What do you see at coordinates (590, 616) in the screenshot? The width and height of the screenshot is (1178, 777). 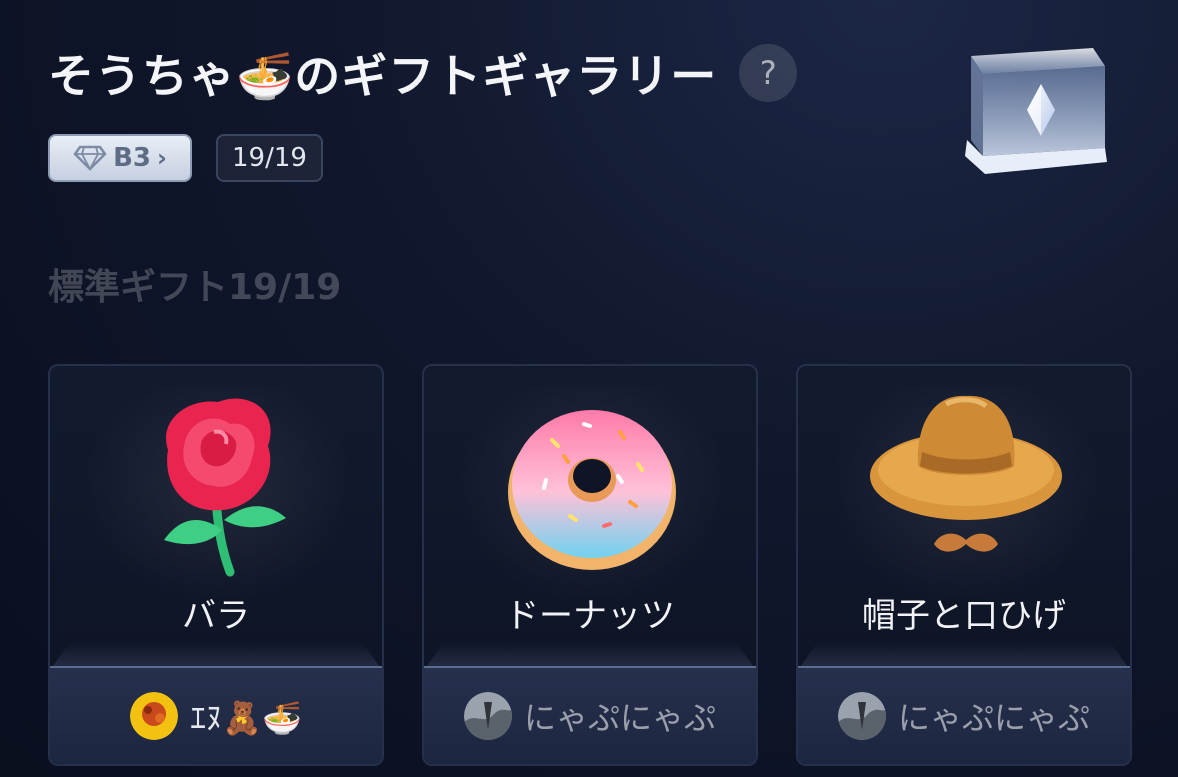 I see `gift-name: ドーナッツ` at bounding box center [590, 616].